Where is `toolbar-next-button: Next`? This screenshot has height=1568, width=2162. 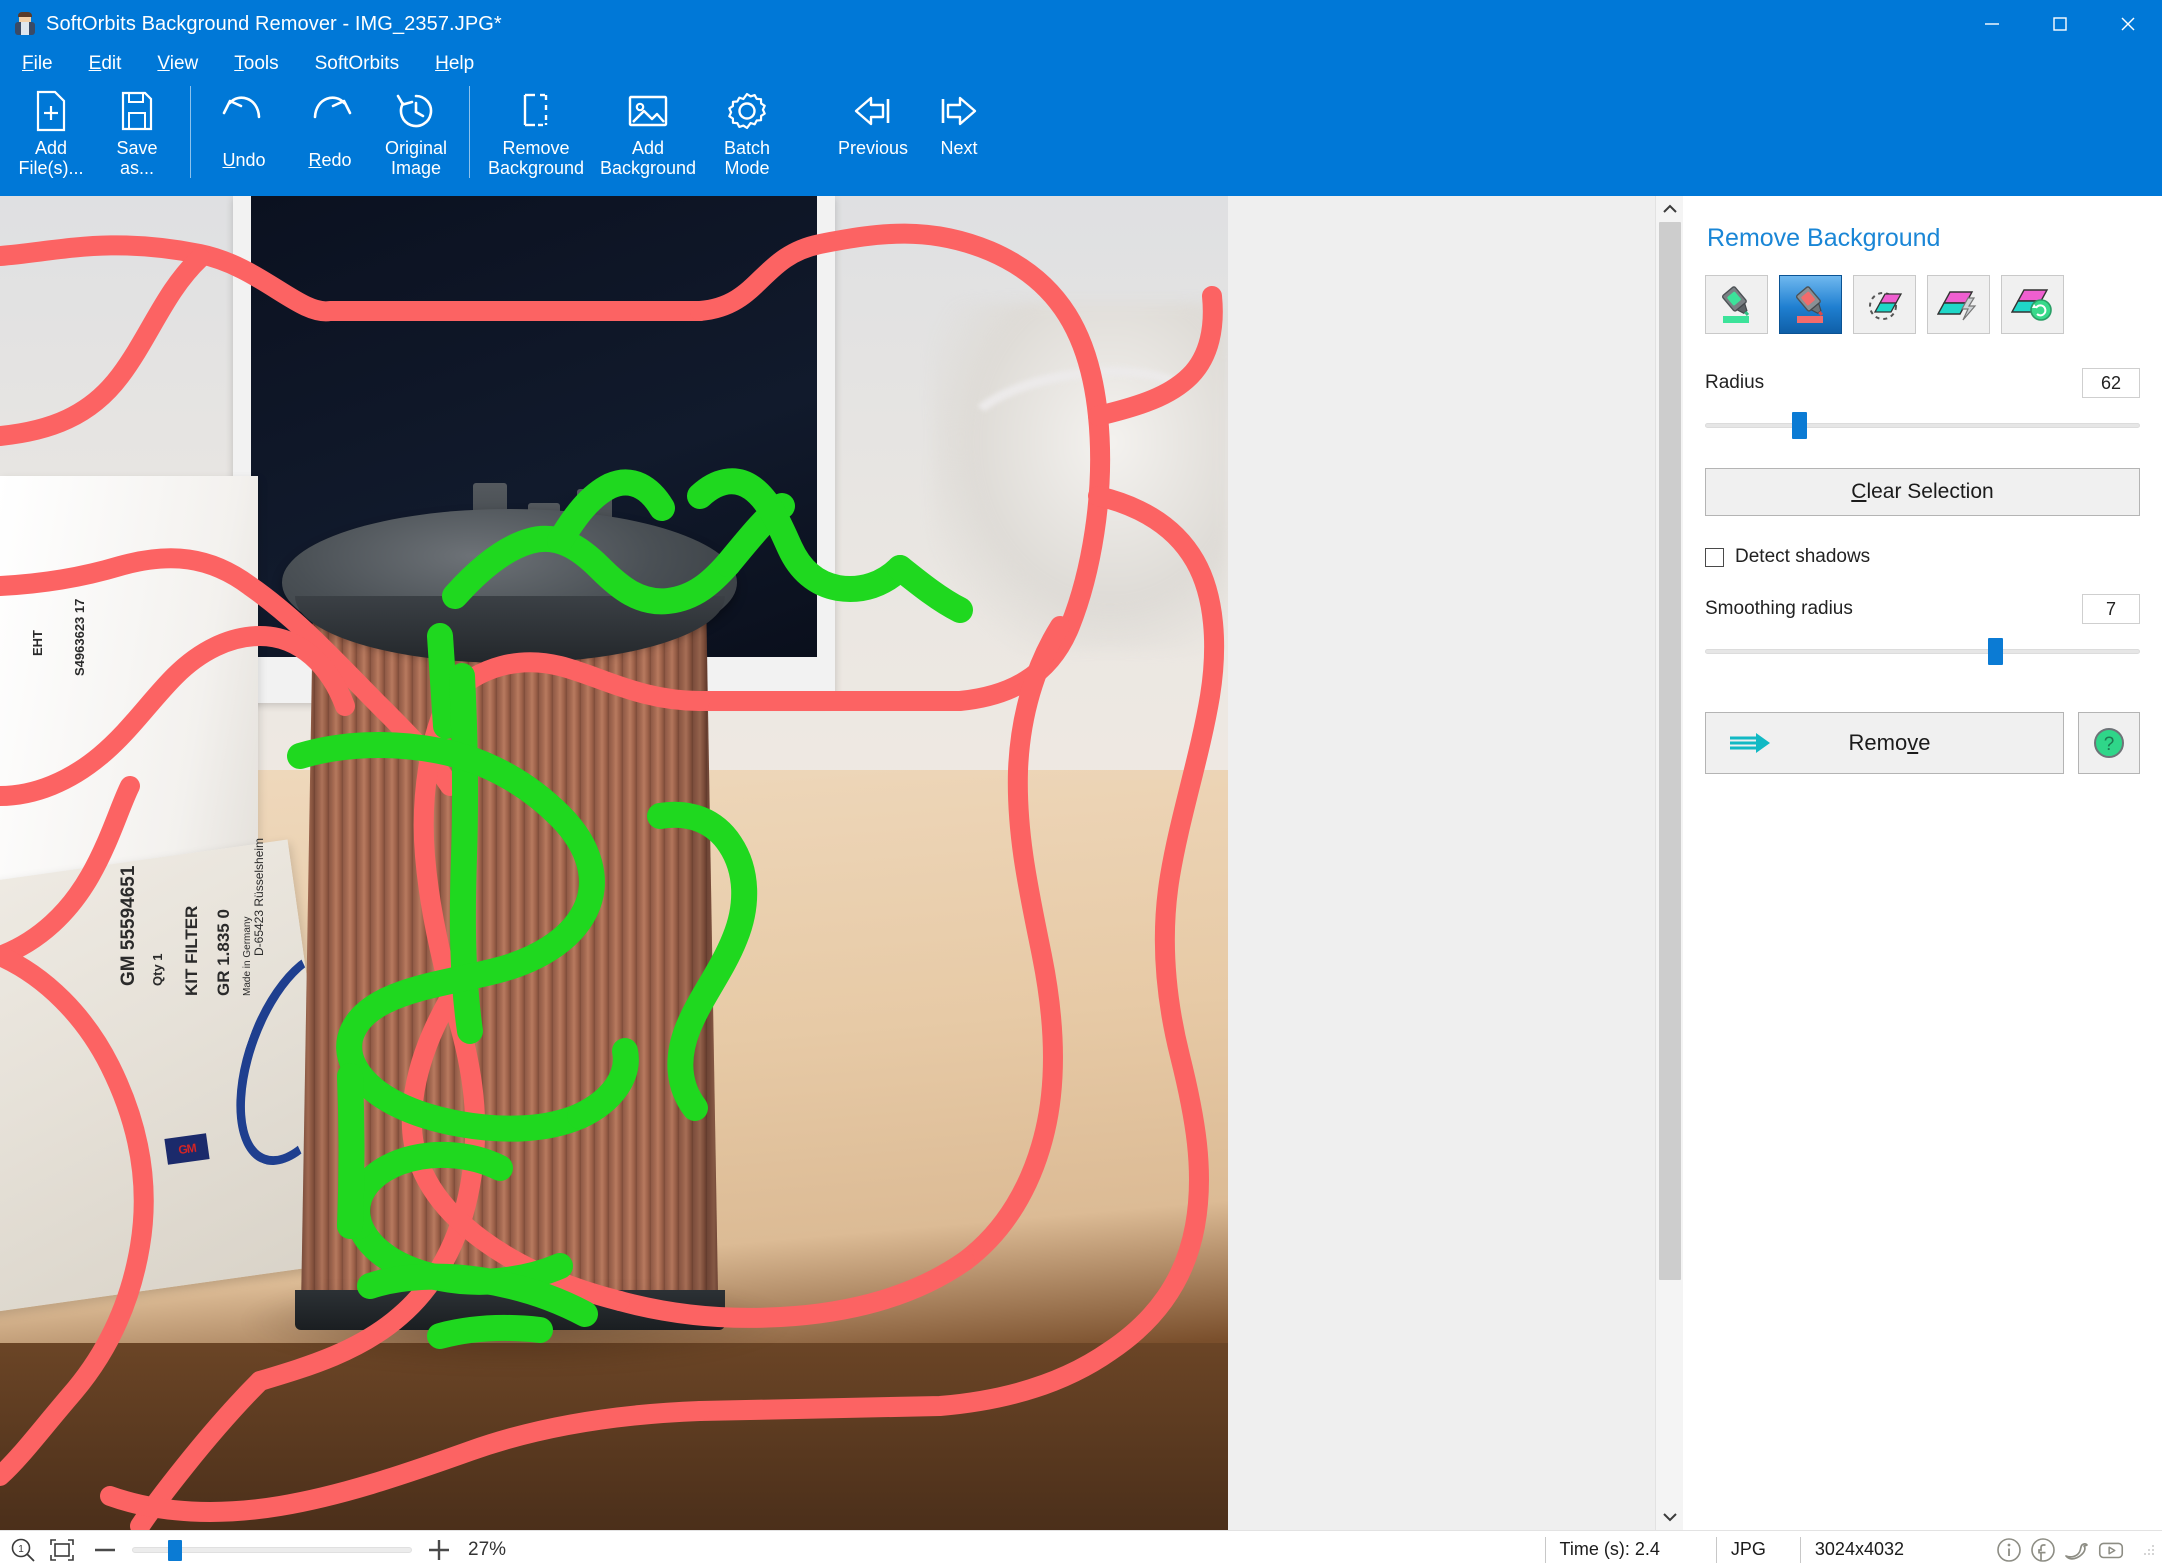 toolbar-next-button: Next is located at coordinates (959, 132).